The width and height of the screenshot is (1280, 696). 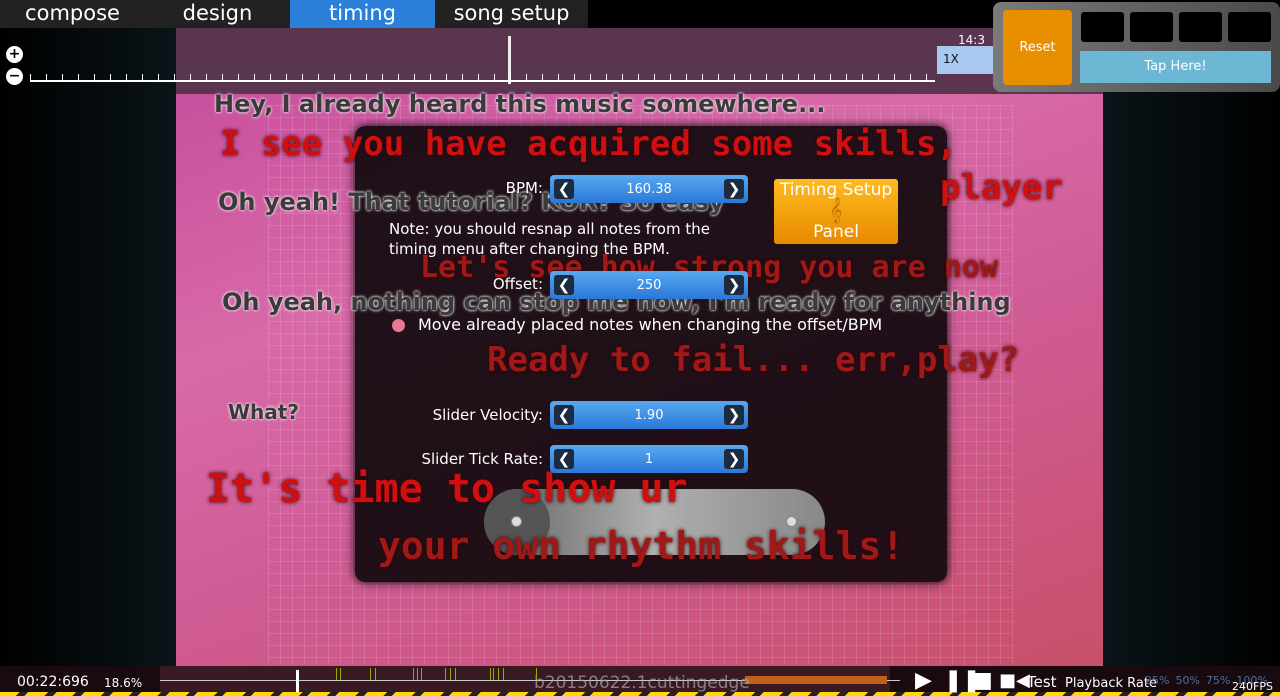 What do you see at coordinates (297, 681) in the screenshot?
I see `seekbar-head` at bounding box center [297, 681].